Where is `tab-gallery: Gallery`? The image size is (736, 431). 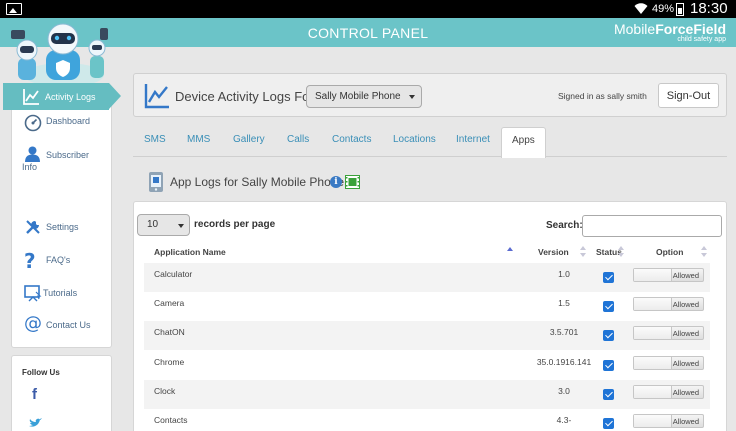
tab-gallery: Gallery is located at coordinates (249, 139).